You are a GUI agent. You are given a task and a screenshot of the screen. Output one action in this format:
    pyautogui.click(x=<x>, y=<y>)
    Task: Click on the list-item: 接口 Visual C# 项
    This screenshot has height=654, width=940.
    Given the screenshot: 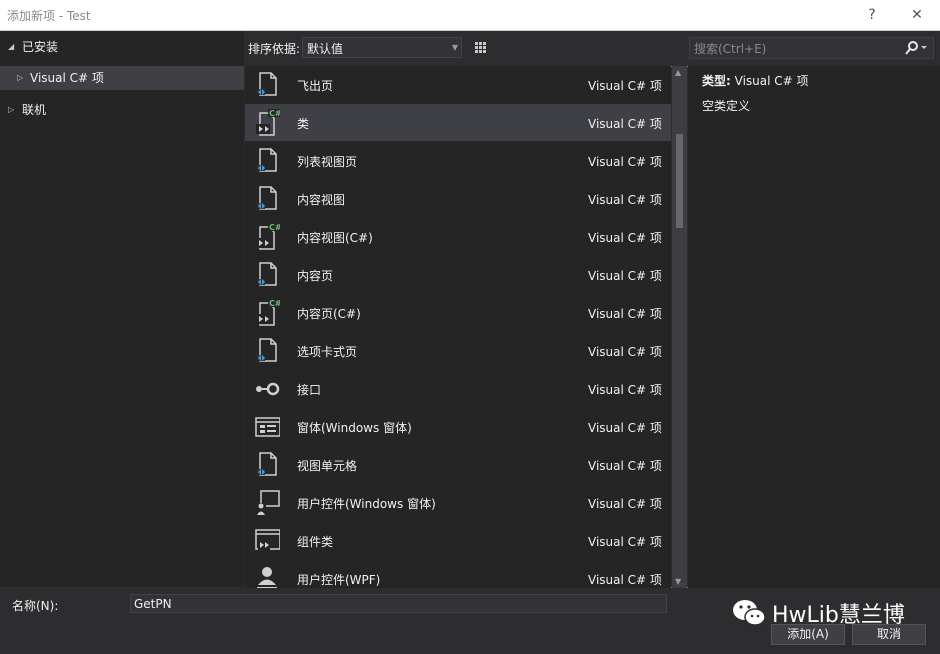 What is the action you would take?
    pyautogui.click(x=458, y=388)
    